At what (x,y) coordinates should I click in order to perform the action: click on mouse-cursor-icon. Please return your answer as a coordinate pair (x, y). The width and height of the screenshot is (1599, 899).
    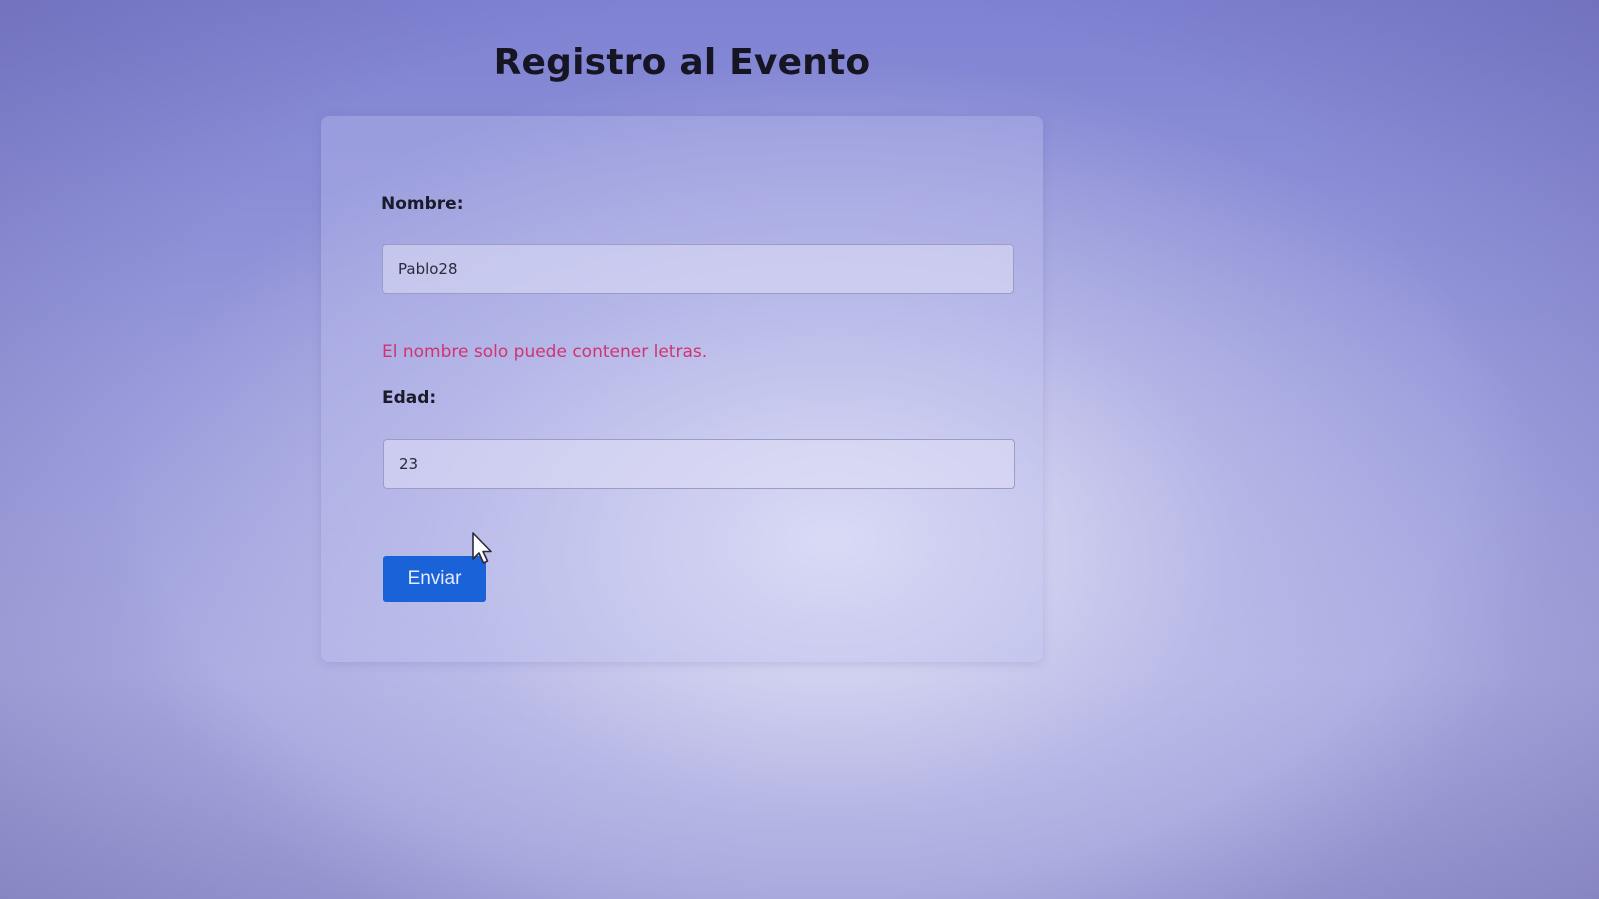
    Looking at the image, I should click on (482, 548).